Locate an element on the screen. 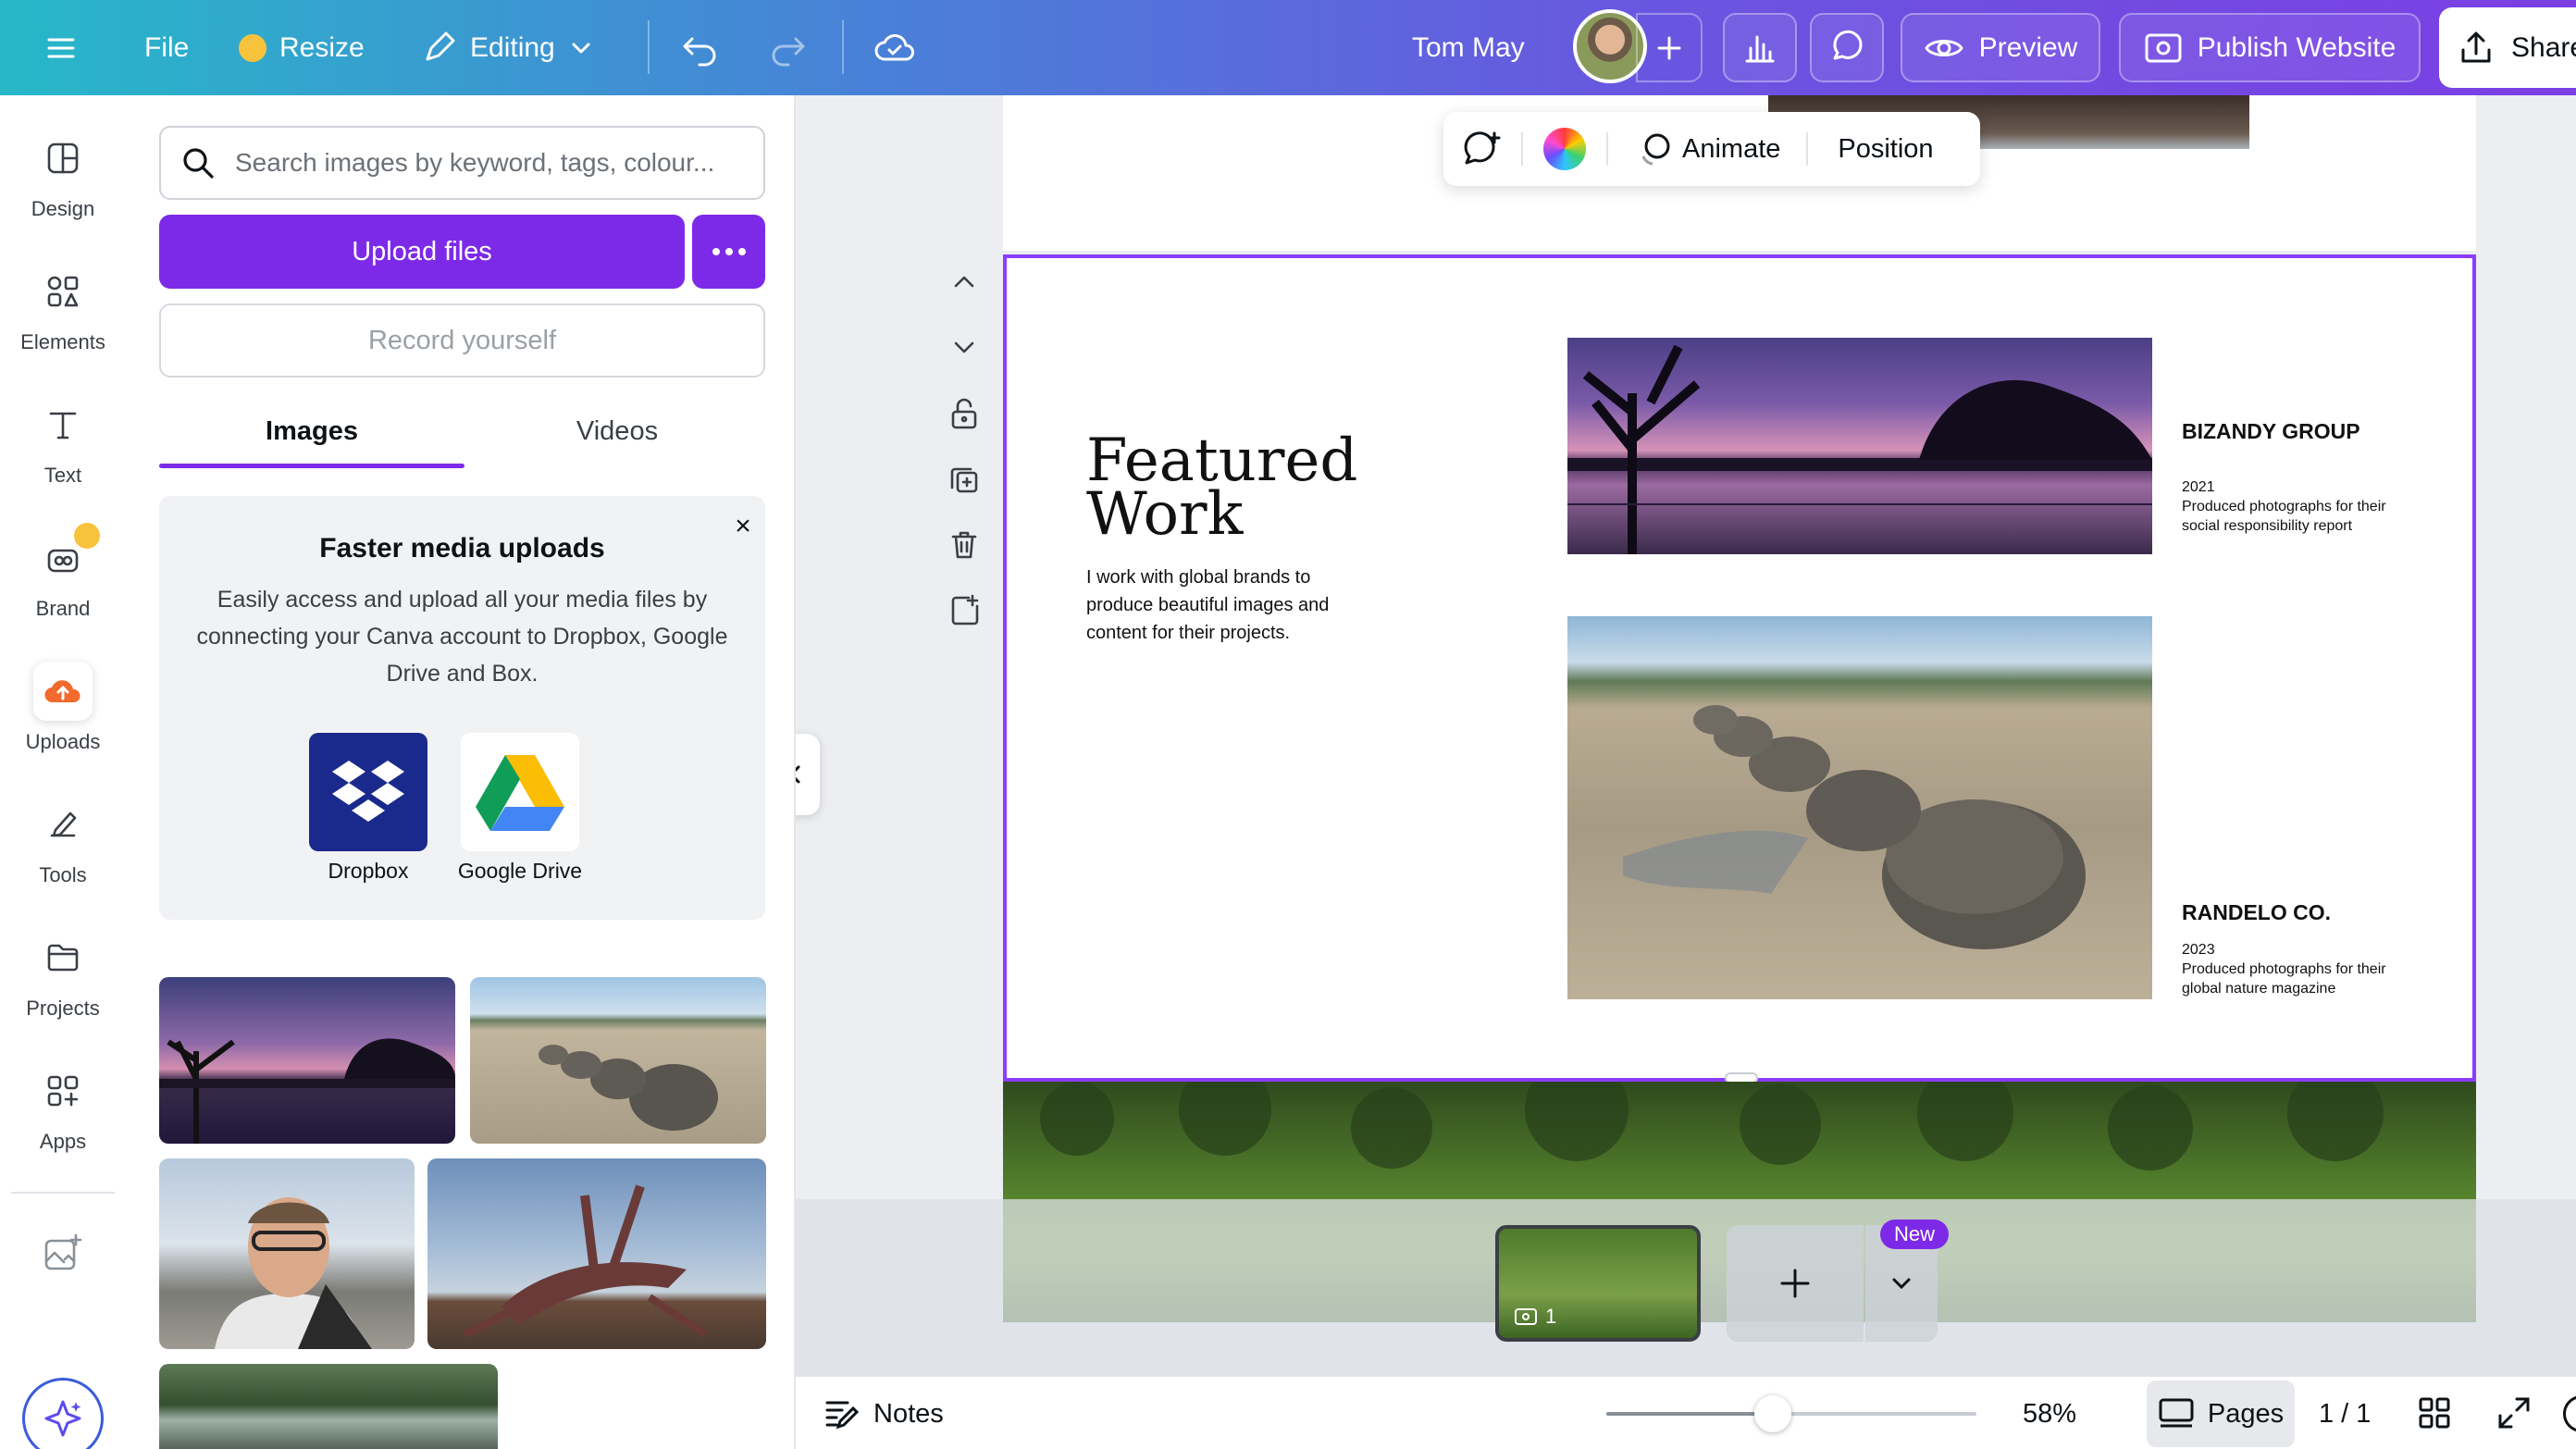  record-yourself-label: Record yourself is located at coordinates (462, 340).